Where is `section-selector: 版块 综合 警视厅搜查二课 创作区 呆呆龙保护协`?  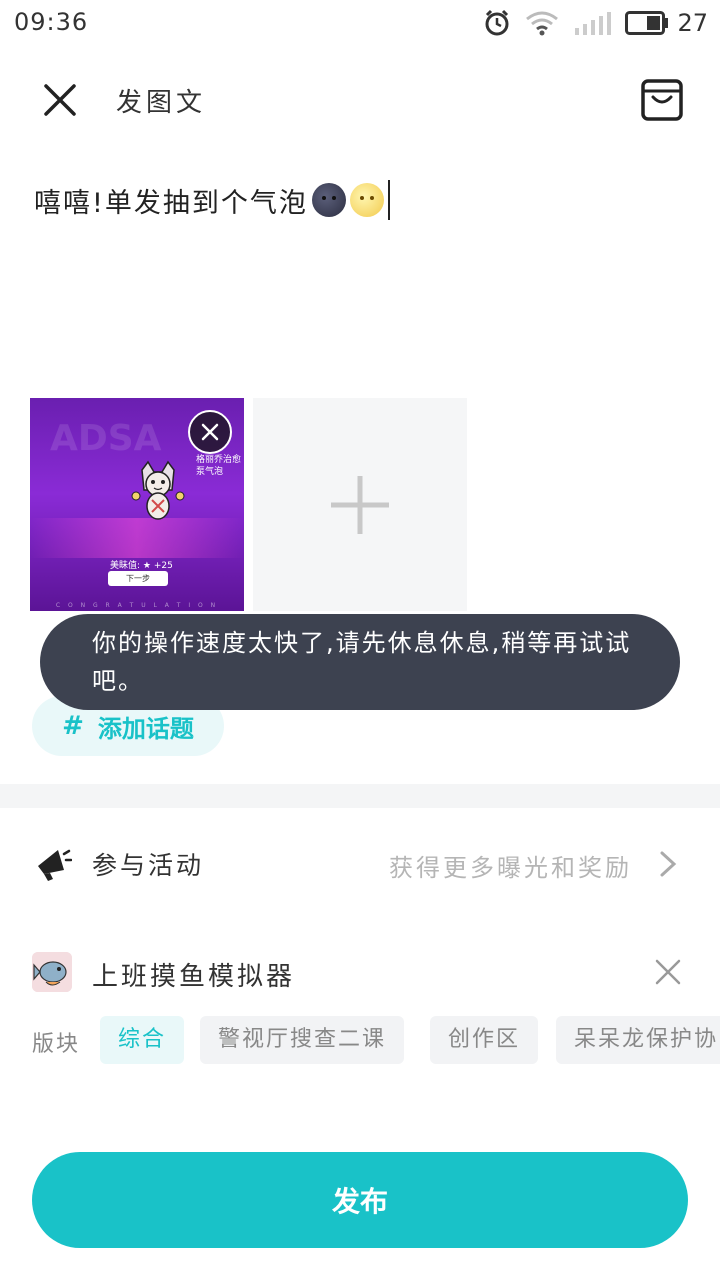
section-selector: 版块 综合 警视厅搜查二课 创作区 呆呆龙保护协 is located at coordinates (360, 1040).